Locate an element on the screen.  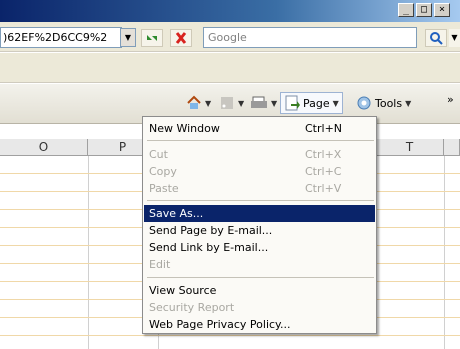
search-provider-dropdown: ▼ is located at coordinates (454, 38).